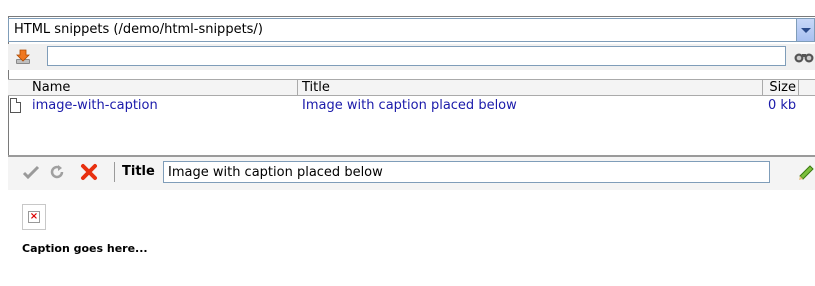 This screenshot has width=815, height=286. What do you see at coordinates (34, 217) in the screenshot?
I see `broken-image-icon: ×` at bounding box center [34, 217].